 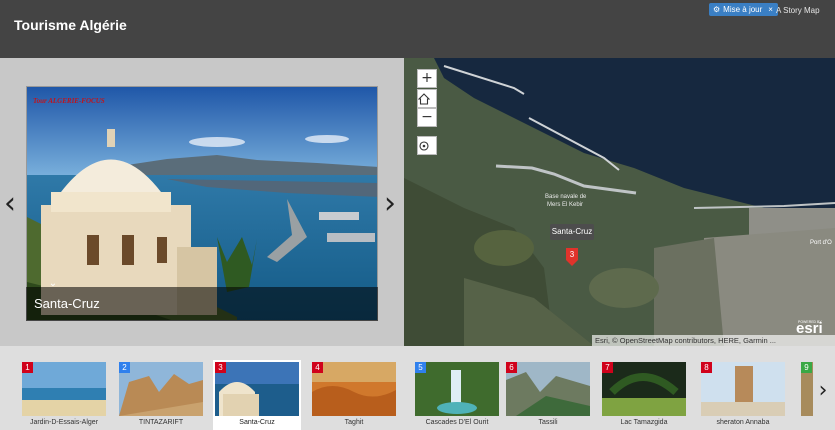 I want to click on update-label: Mise à jour, so click(x=743, y=9).